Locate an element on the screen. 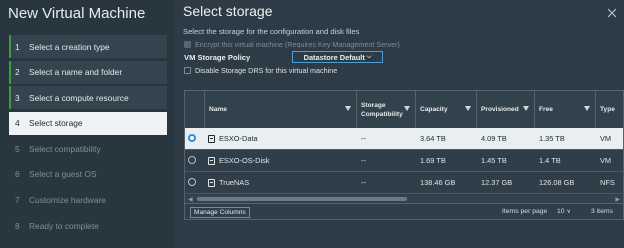 The height and width of the screenshot is (248, 624). step-compatibility: 5 Select compatibility is located at coordinates (88, 148).